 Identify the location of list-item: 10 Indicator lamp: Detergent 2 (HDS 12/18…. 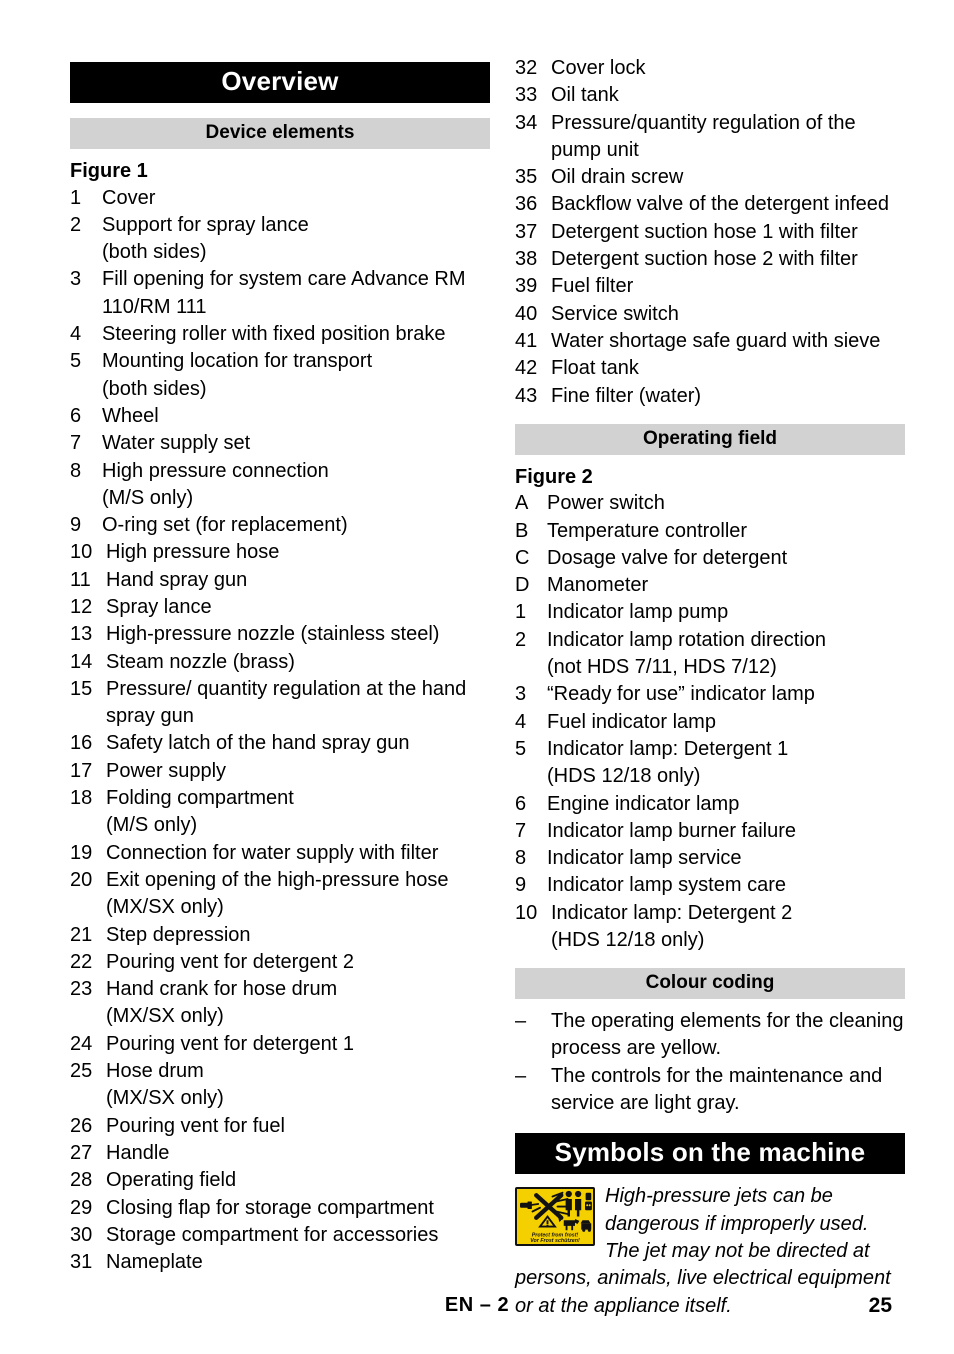
(710, 927).